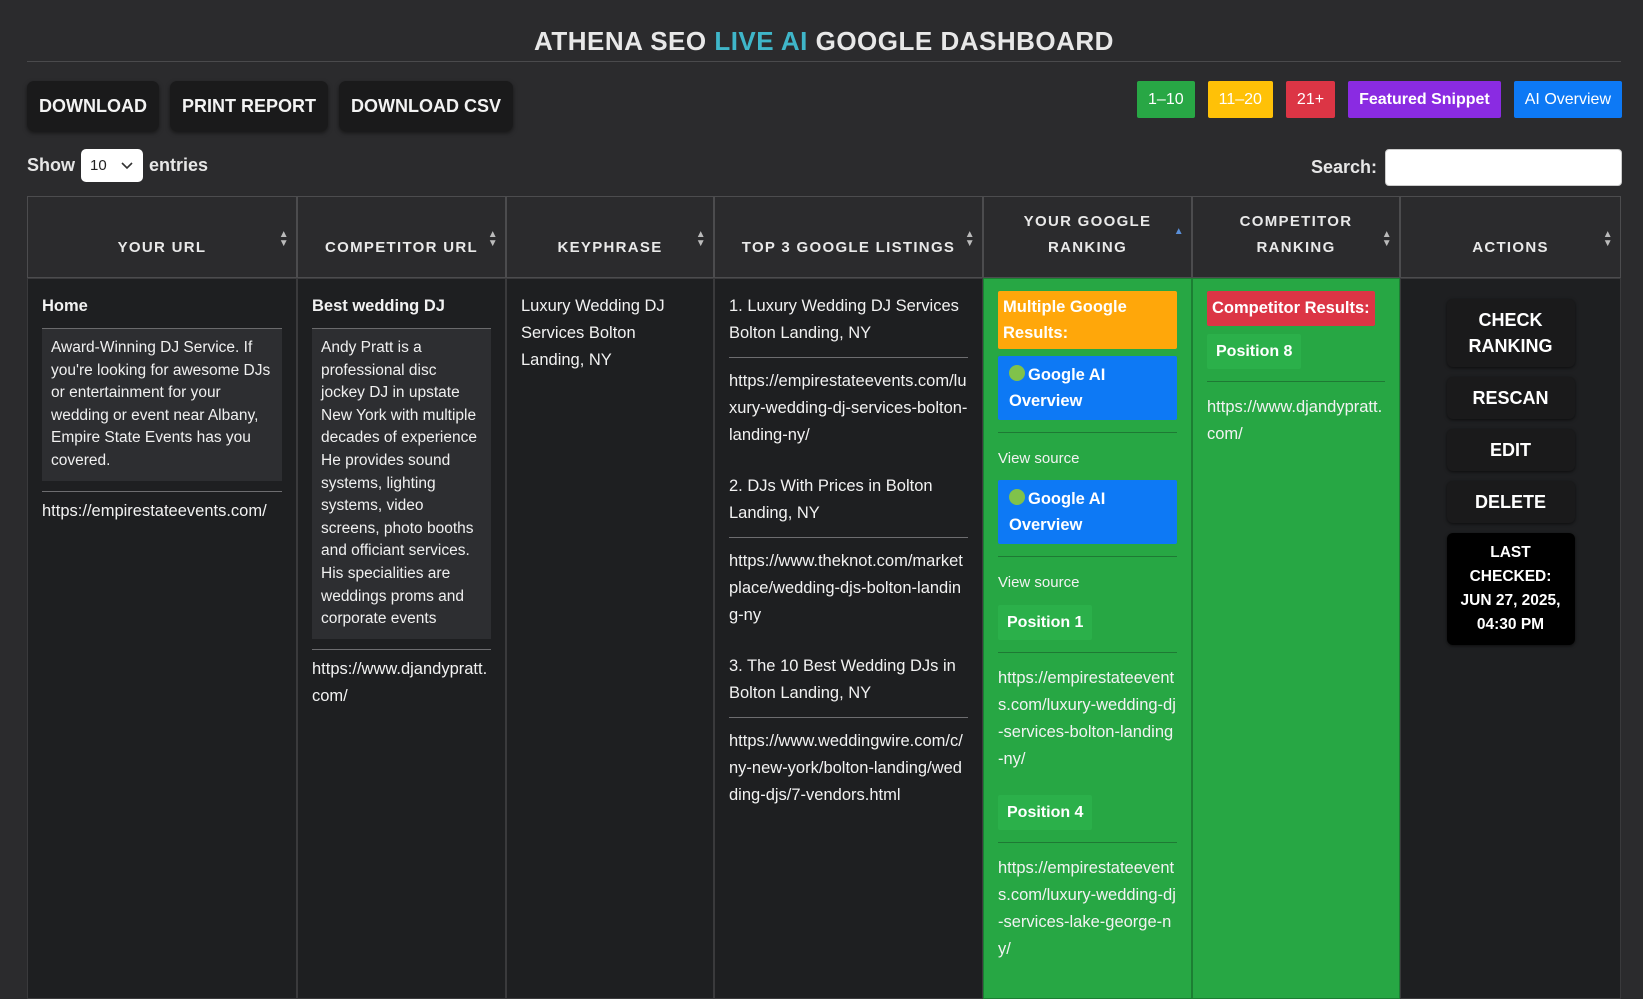 The height and width of the screenshot is (999, 1643). Describe the element at coordinates (426, 106) in the screenshot. I see `download-csv-button: DOWNLOAD CSV` at that location.